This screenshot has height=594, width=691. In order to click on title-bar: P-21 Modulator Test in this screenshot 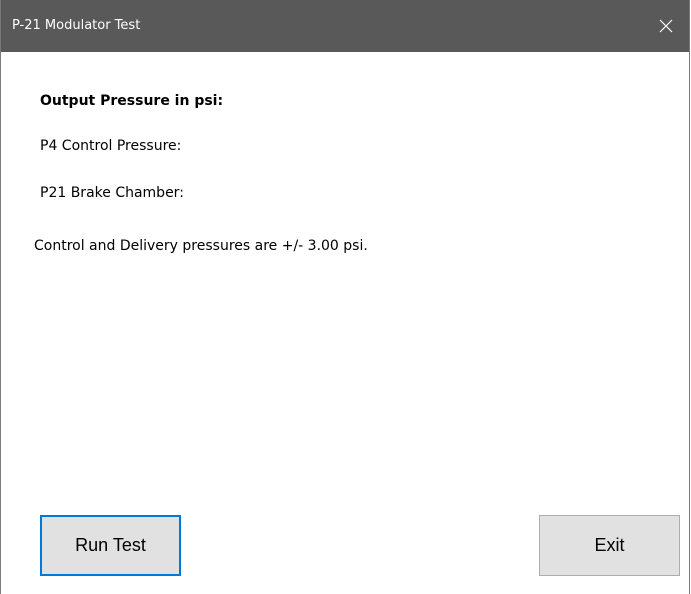, I will do `click(345, 26)`.